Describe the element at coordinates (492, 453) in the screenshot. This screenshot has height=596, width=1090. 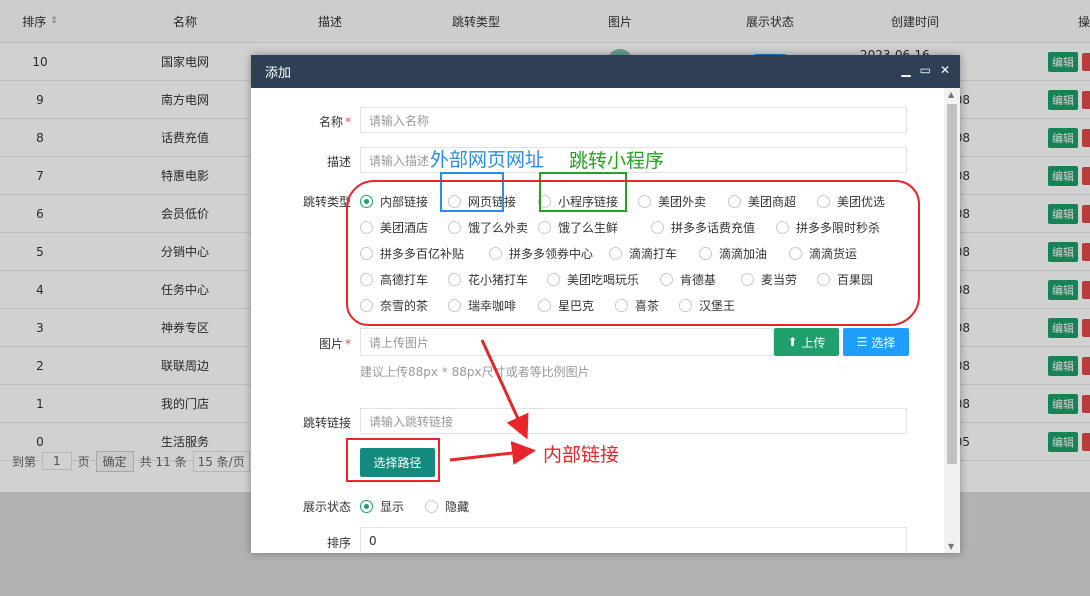
I see `arrow-from-select-path` at that location.